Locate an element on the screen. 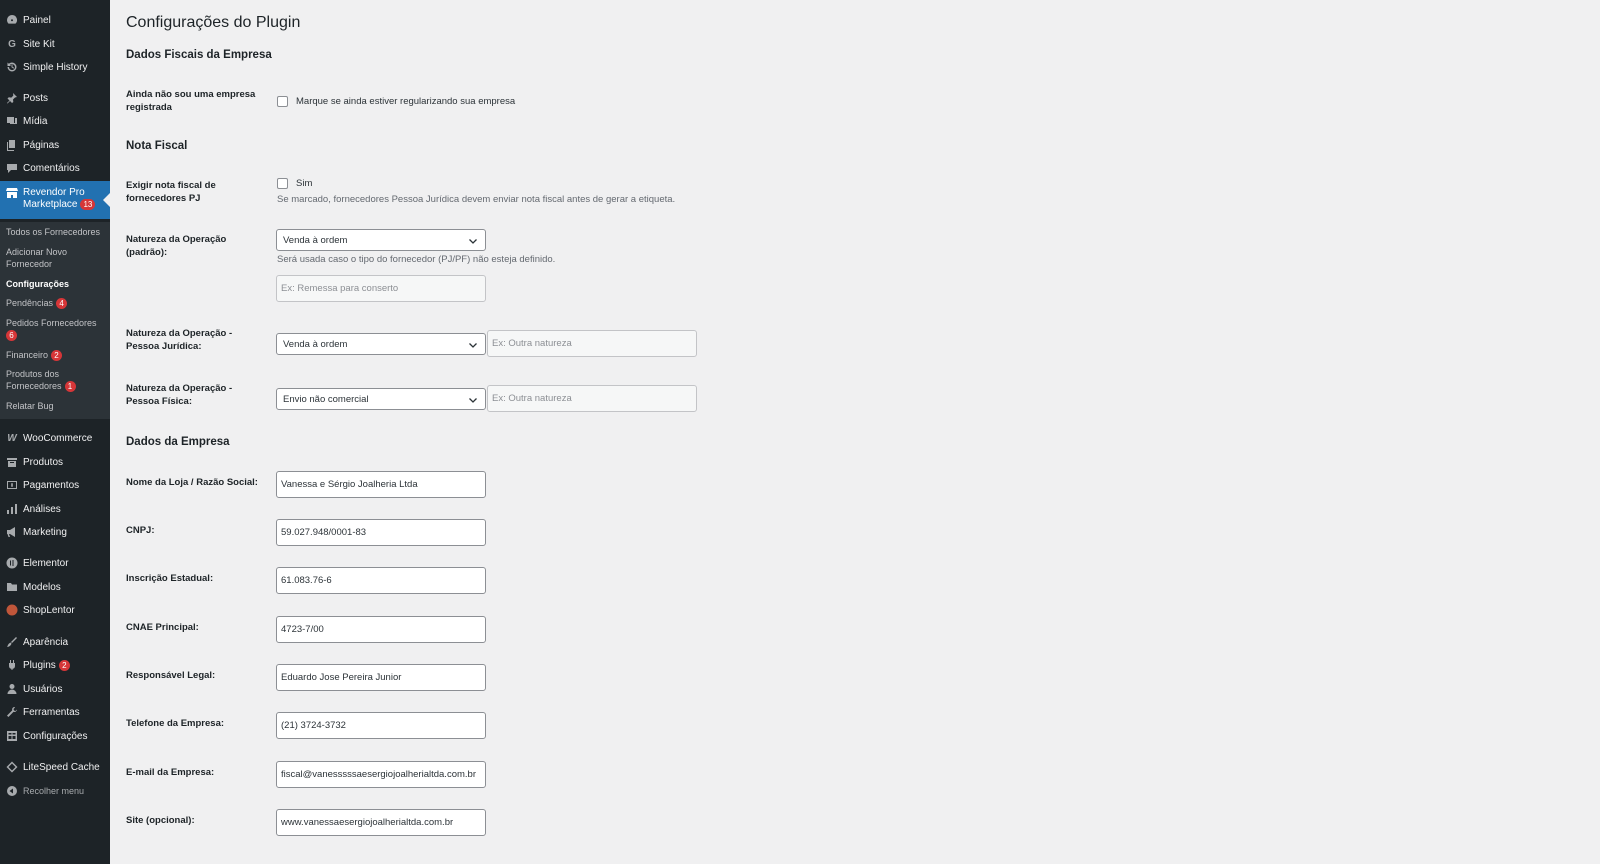 The height and width of the screenshot is (864, 1600). section-title-fiscal: Dados Fiscais da Empresa is located at coordinates (199, 55).